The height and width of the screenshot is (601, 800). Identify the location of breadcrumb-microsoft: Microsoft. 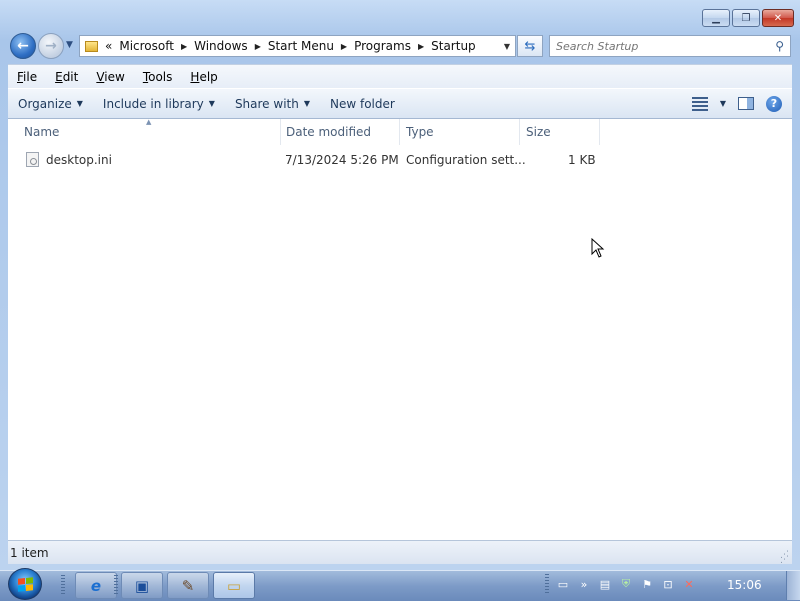
(146, 46).